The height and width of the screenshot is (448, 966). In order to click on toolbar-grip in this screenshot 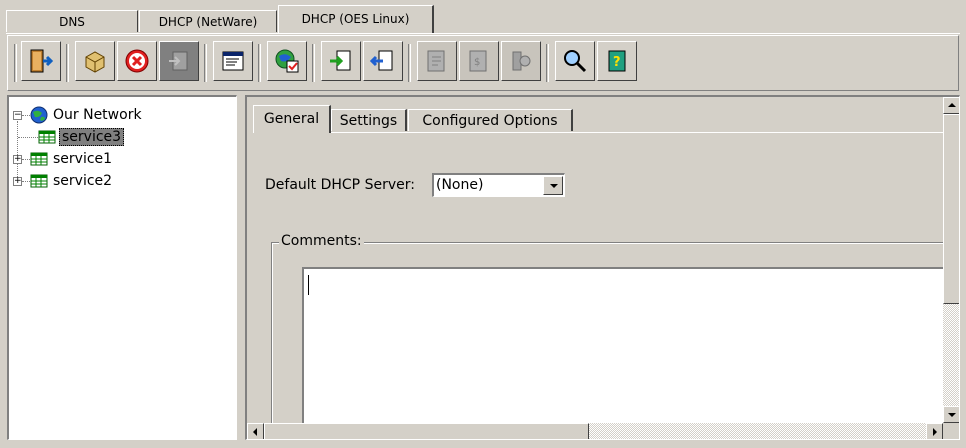, I will do `click(15, 63)`.